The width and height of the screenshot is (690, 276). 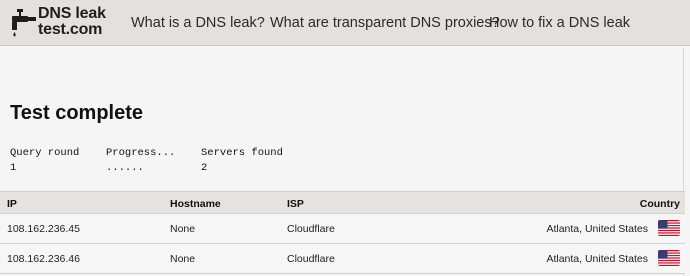 What do you see at coordinates (13, 168) in the screenshot?
I see `query-round-value: 1` at bounding box center [13, 168].